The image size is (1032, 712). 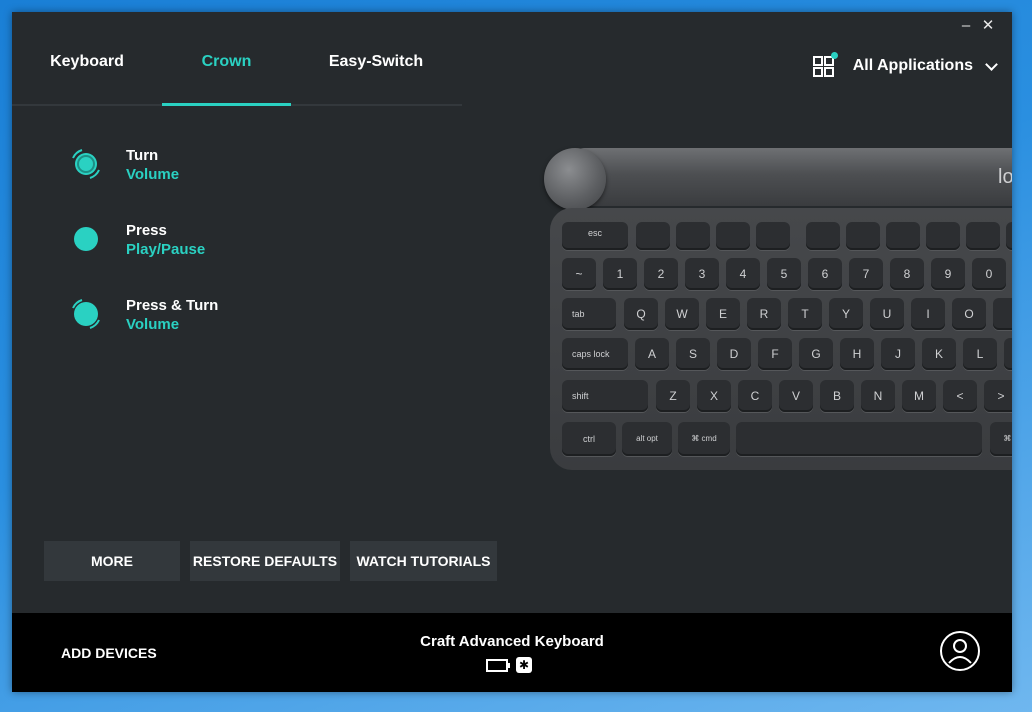 What do you see at coordinates (153, 174) in the screenshot?
I see `action-turn-value: Volume` at bounding box center [153, 174].